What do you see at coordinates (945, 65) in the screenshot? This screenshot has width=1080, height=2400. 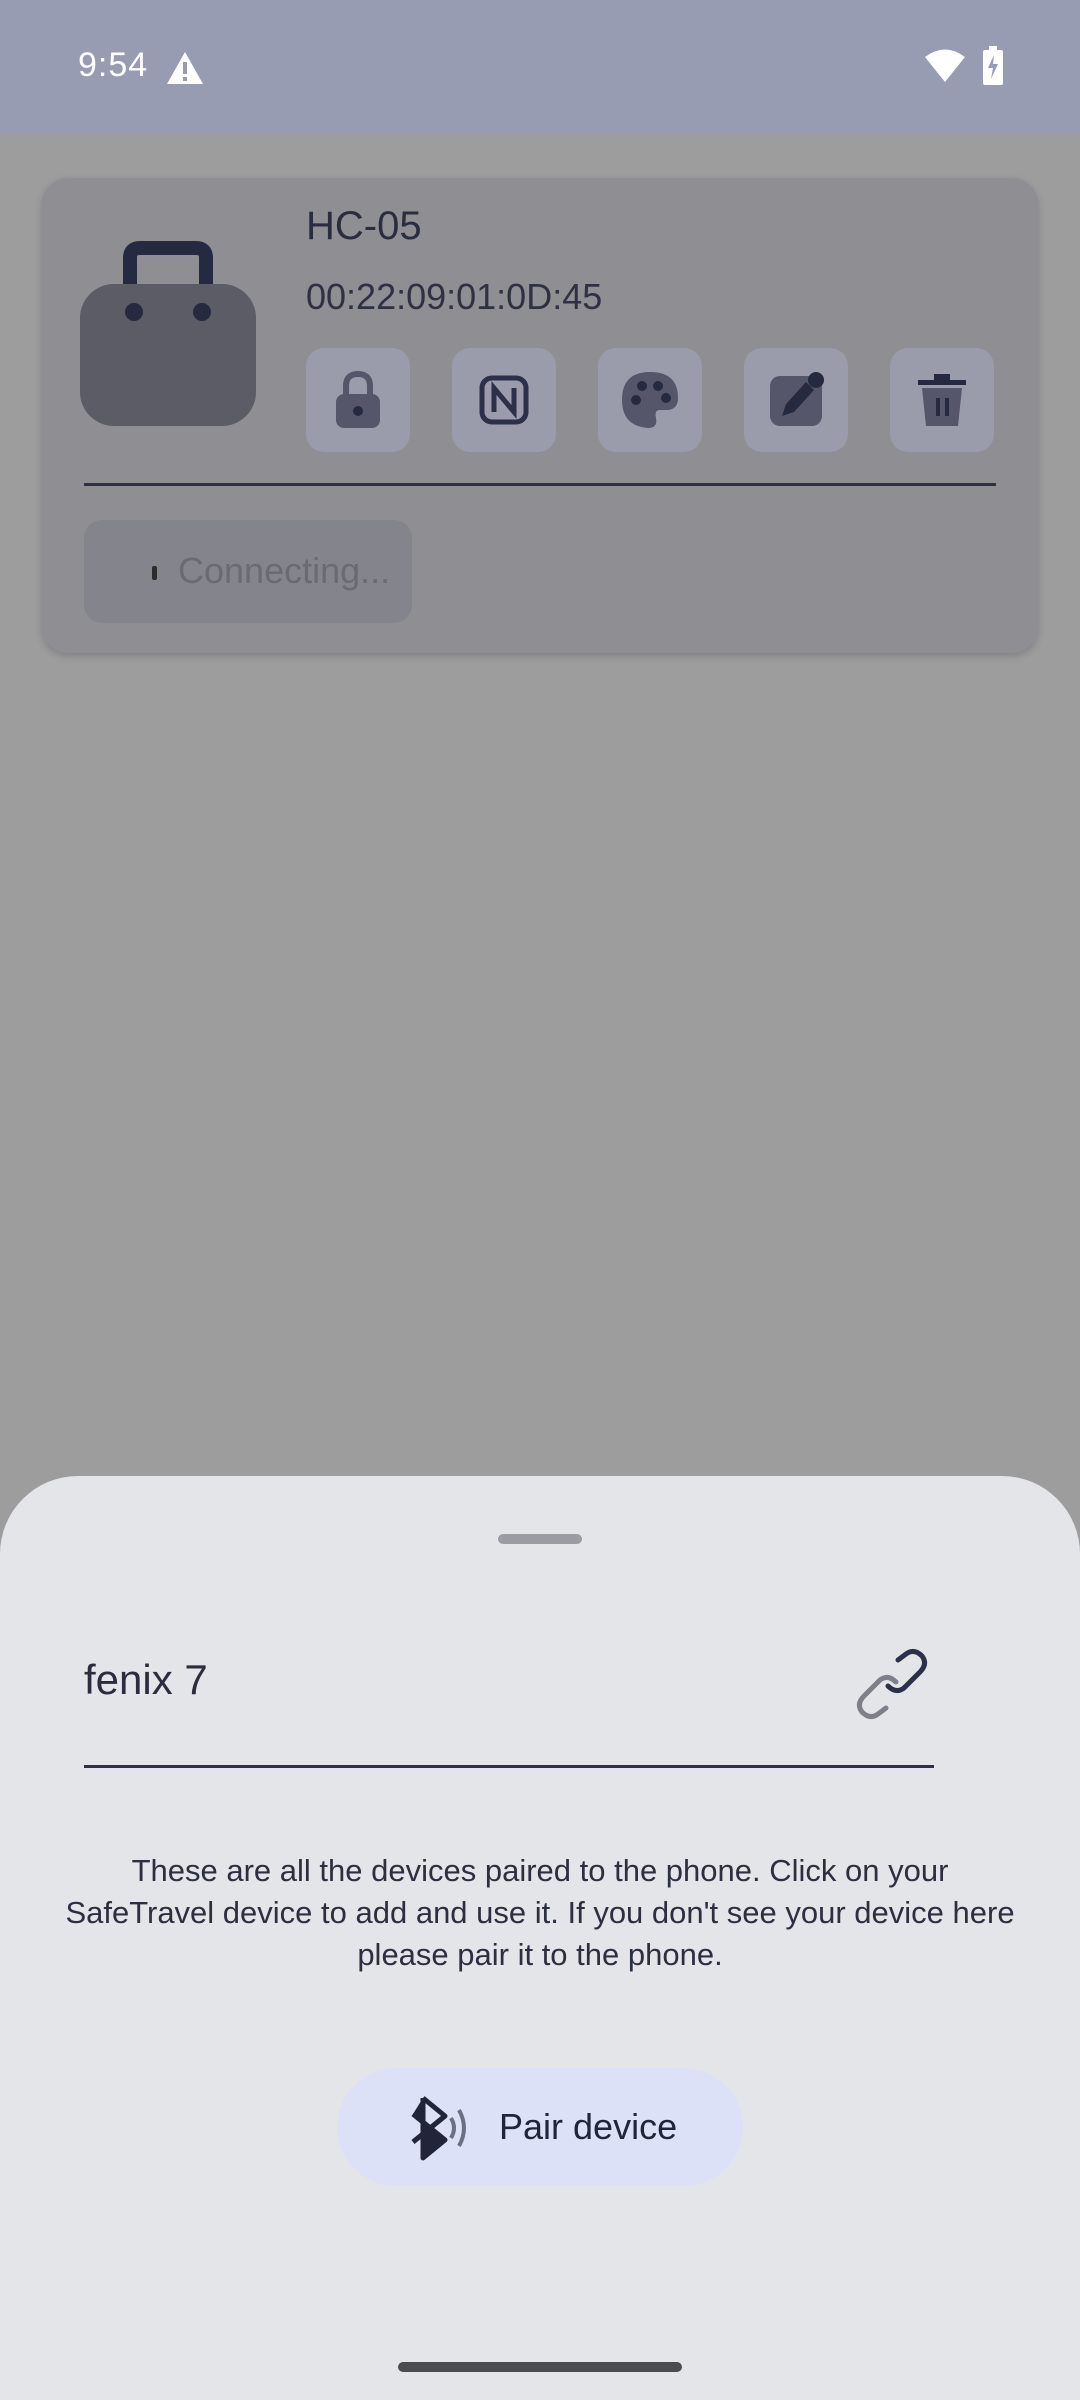 I see `wifi-icon` at bounding box center [945, 65].